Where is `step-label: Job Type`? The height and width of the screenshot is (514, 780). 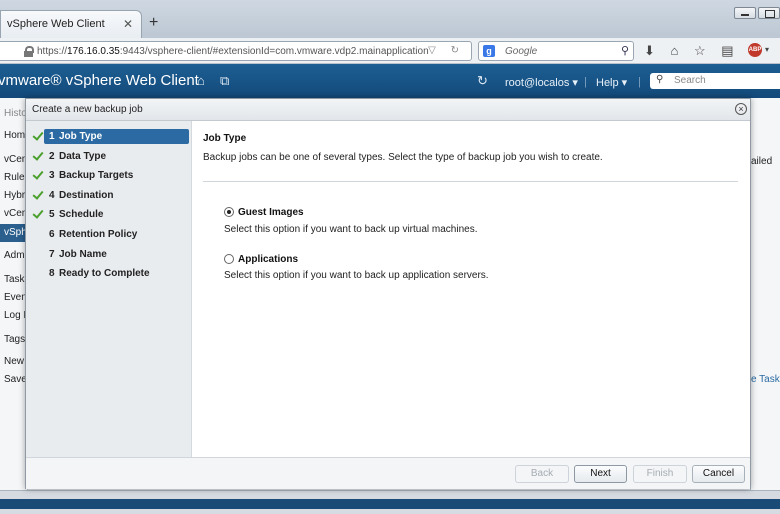
step-label: Job Type is located at coordinates (81, 136).